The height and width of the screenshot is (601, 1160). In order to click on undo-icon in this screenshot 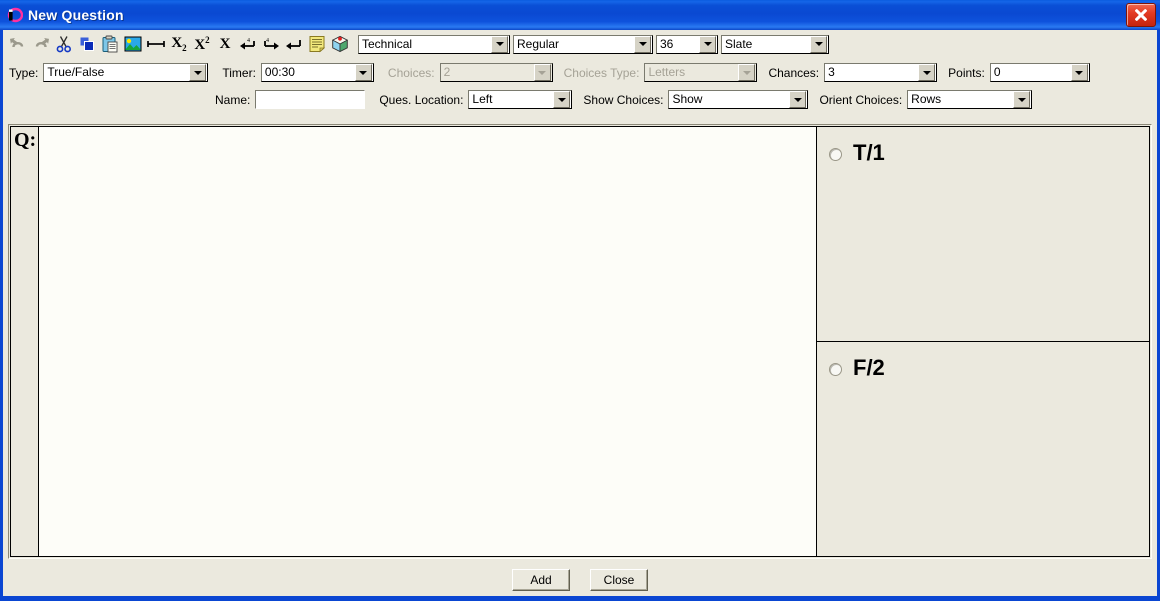, I will do `click(18, 44)`.